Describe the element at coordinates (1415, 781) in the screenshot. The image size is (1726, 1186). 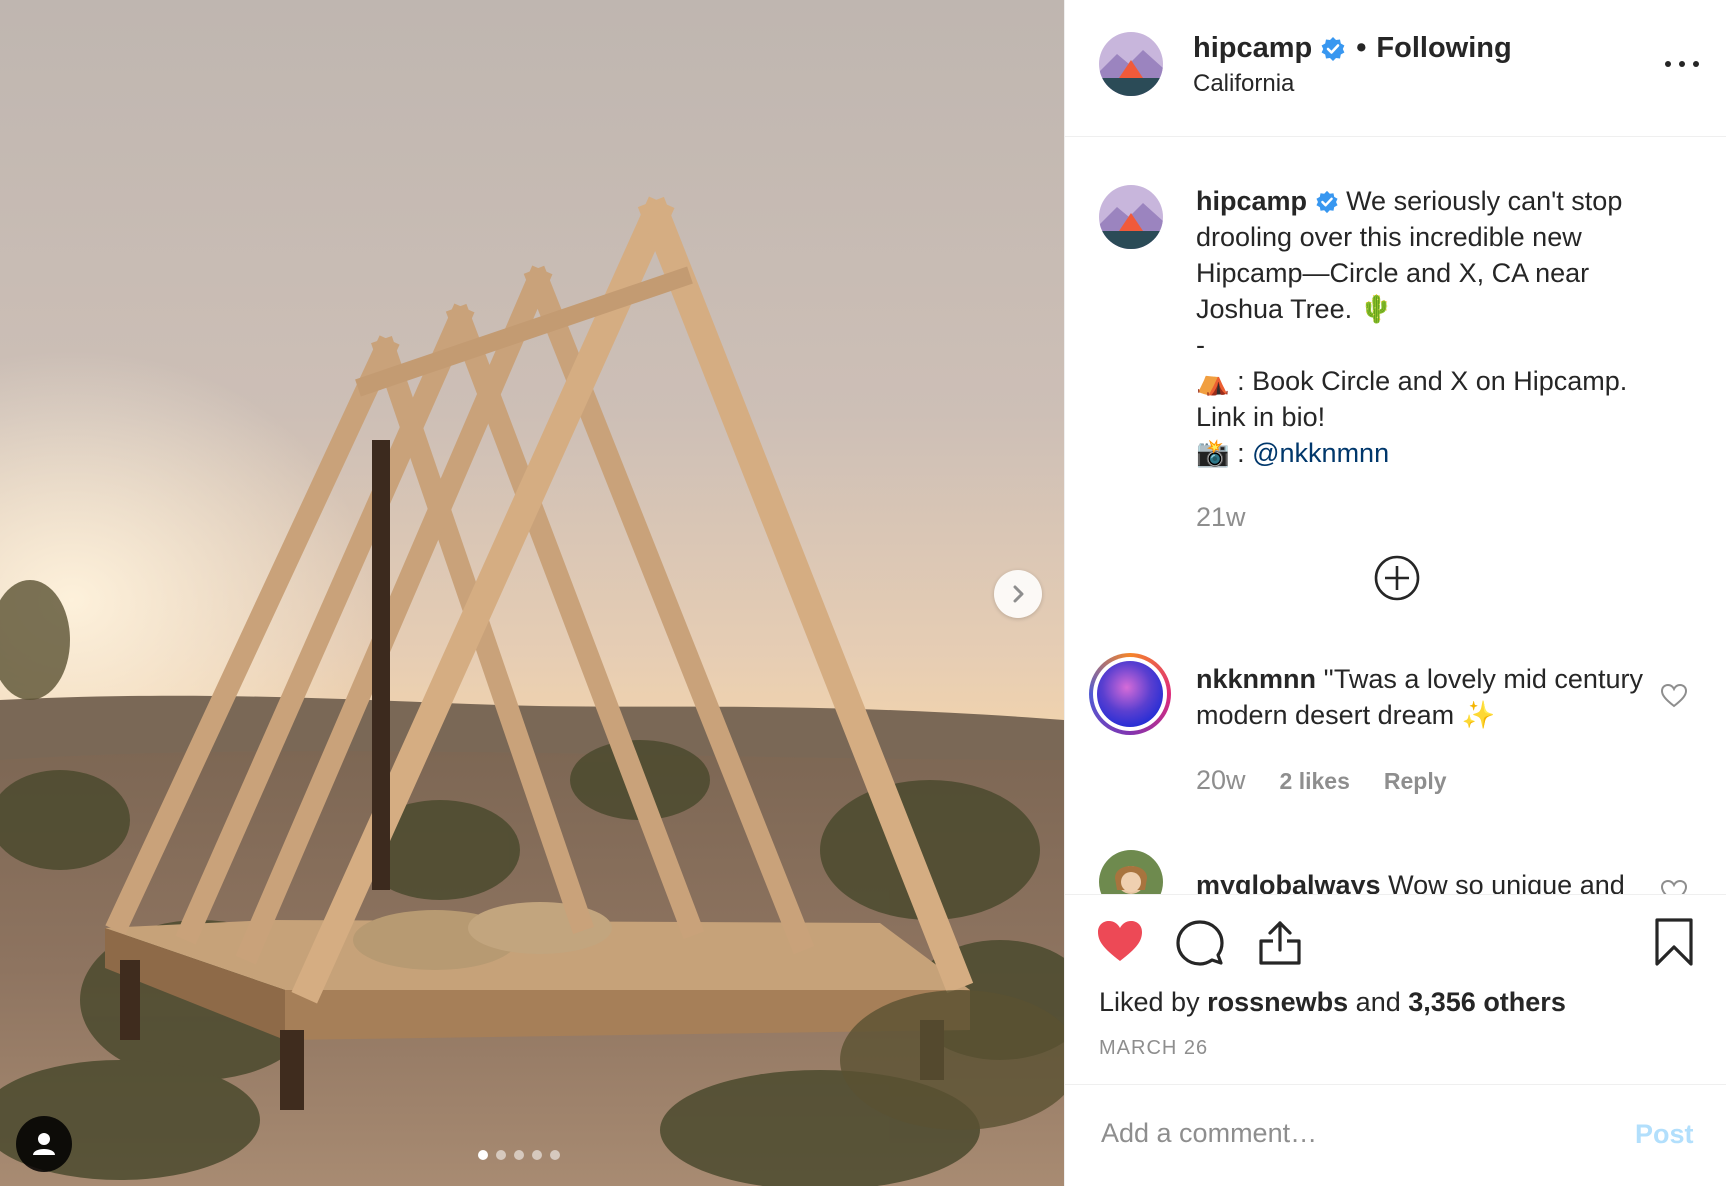
I see `reply-button: Reply` at that location.